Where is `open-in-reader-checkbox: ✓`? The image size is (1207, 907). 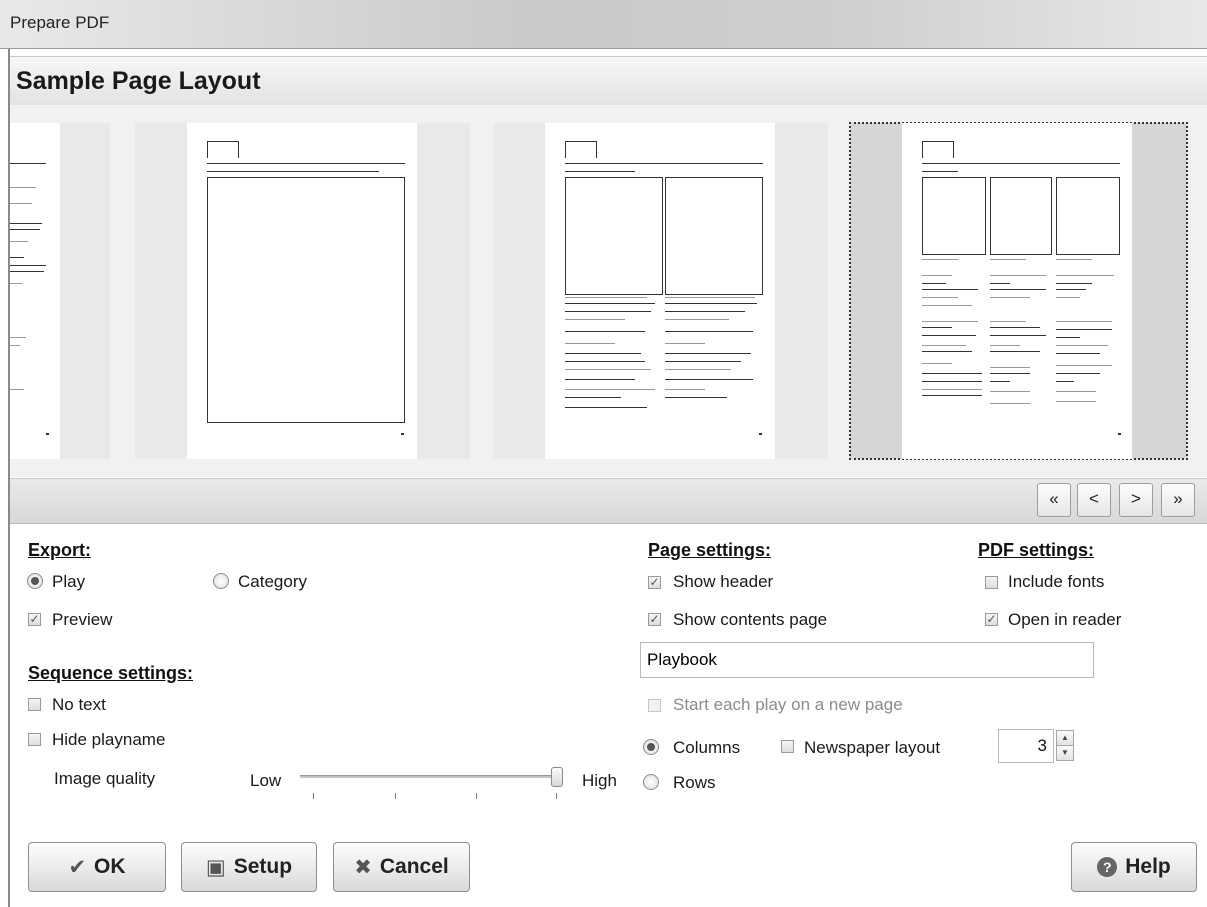 open-in-reader-checkbox: ✓ is located at coordinates (991, 619).